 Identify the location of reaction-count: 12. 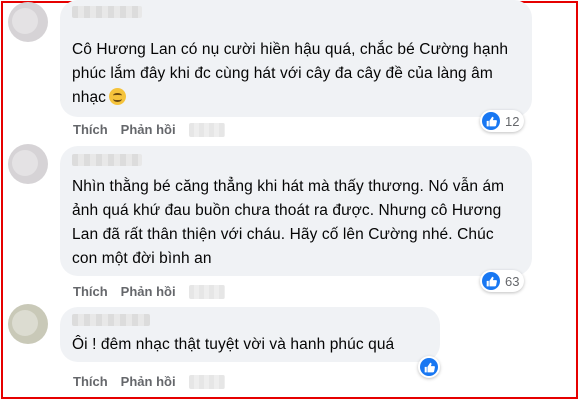
(512, 121).